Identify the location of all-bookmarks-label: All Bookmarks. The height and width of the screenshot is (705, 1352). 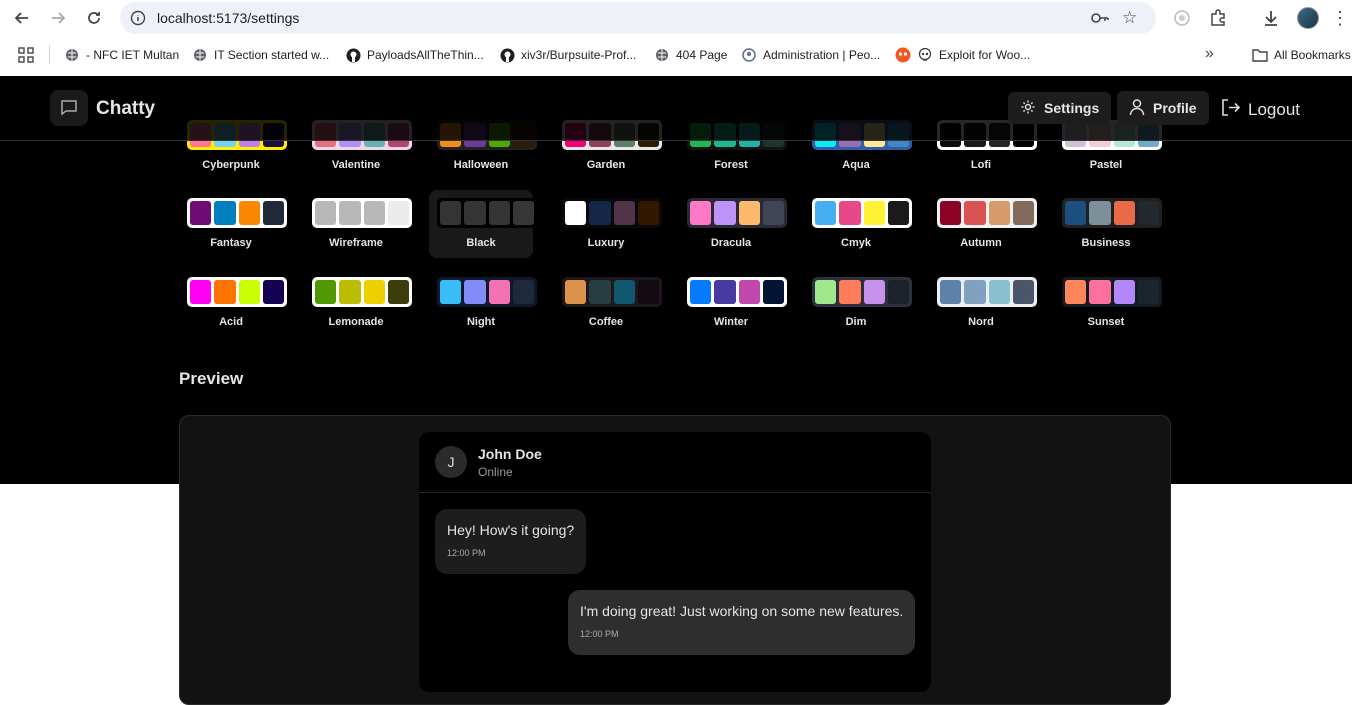
(1312, 55).